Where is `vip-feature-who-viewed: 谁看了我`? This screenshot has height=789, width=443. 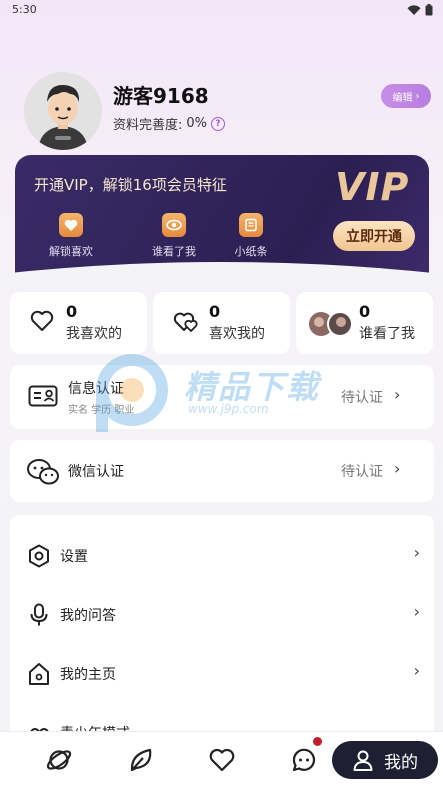
vip-feature-who-viewed: 谁看了我 is located at coordinates (174, 236).